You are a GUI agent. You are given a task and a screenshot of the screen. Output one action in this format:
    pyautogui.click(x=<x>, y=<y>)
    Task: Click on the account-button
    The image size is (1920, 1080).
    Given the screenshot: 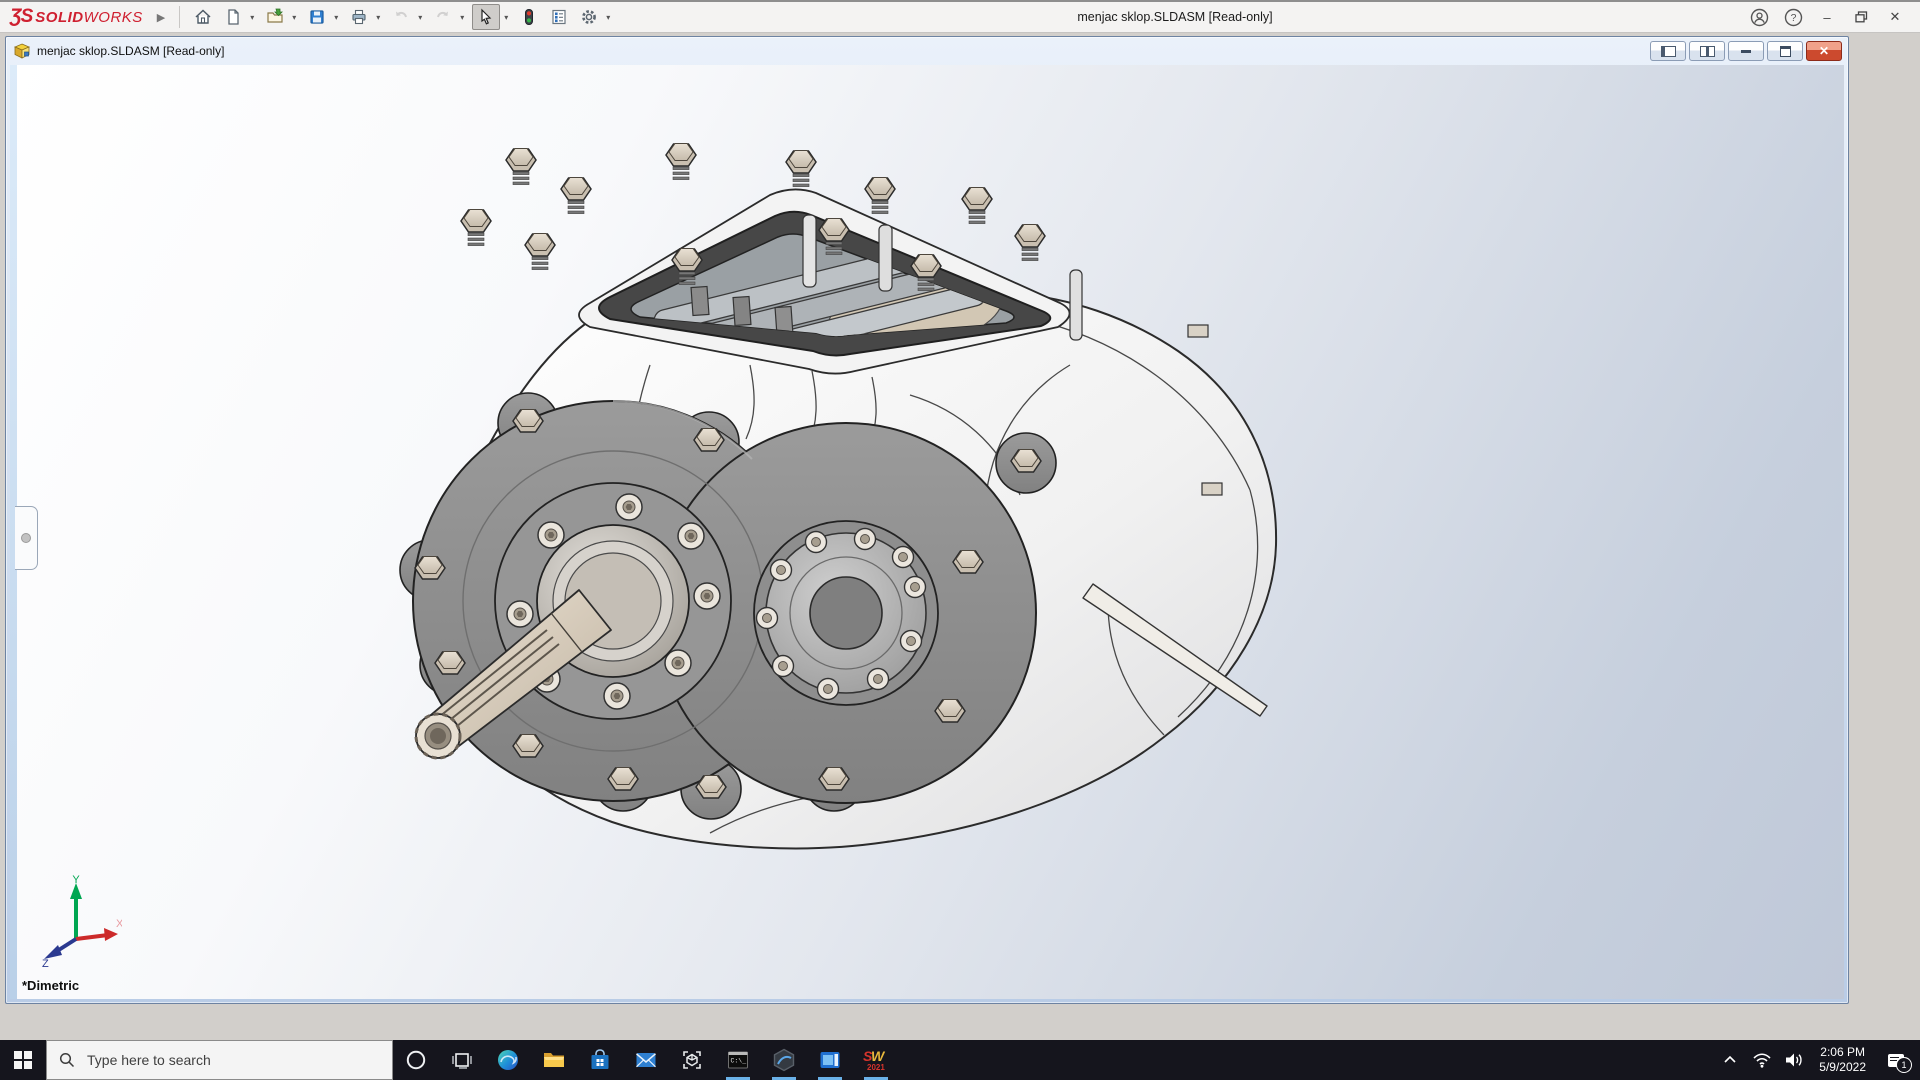 What is the action you would take?
    pyautogui.click(x=1759, y=17)
    